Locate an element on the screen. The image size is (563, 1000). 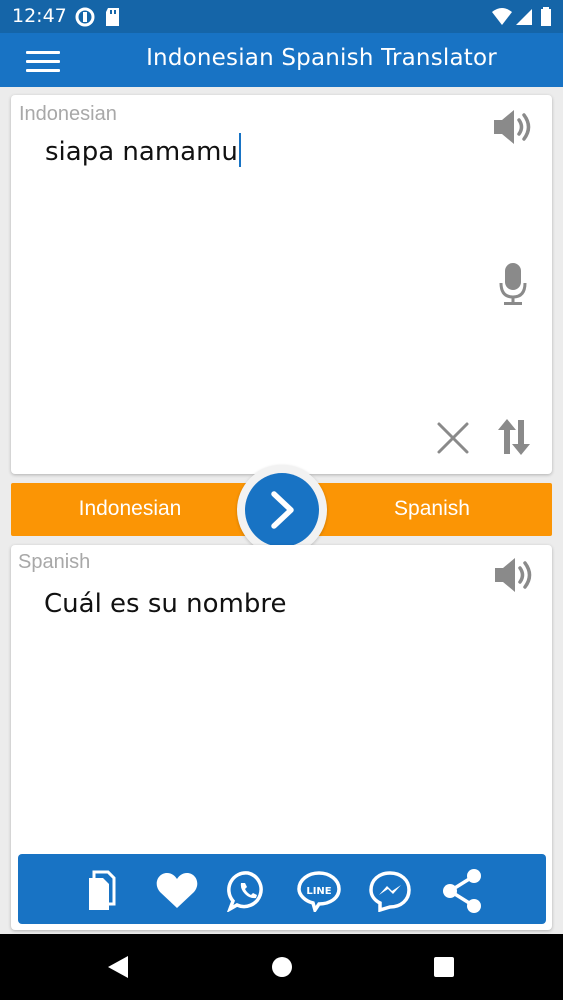
source-language-label: Indonesian is located at coordinates (68, 114).